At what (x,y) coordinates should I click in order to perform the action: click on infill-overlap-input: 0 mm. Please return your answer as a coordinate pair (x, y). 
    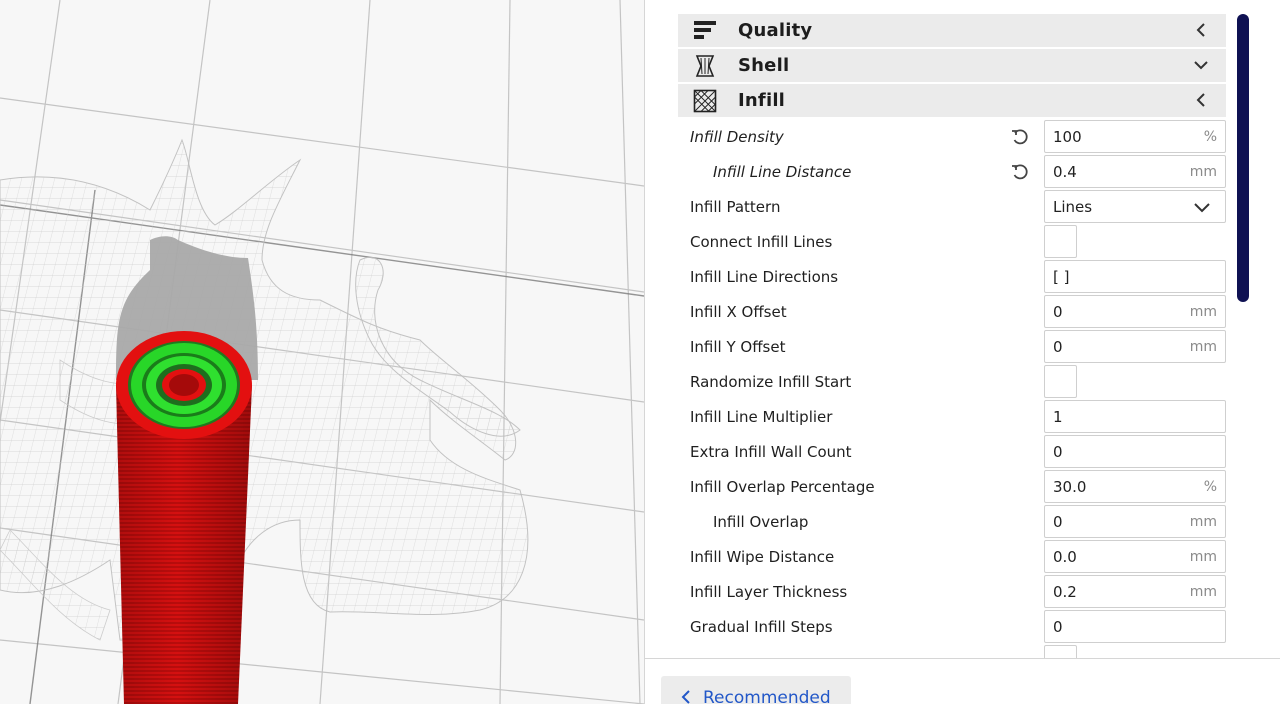
    Looking at the image, I should click on (1135, 521).